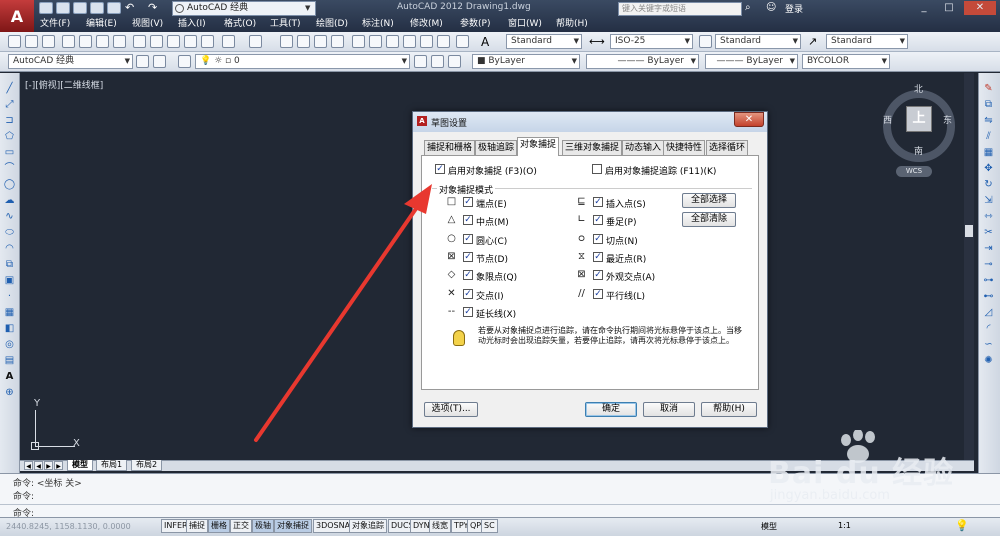 The width and height of the screenshot is (1000, 536). Describe the element at coordinates (538, 146) in the screenshot. I see `tab-object-snap: 对象捕捉` at that location.